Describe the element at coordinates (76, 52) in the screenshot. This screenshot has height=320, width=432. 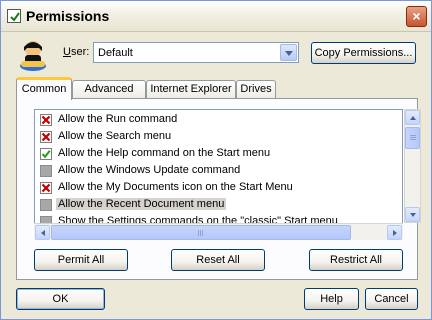
I see `user-label: User:` at that location.